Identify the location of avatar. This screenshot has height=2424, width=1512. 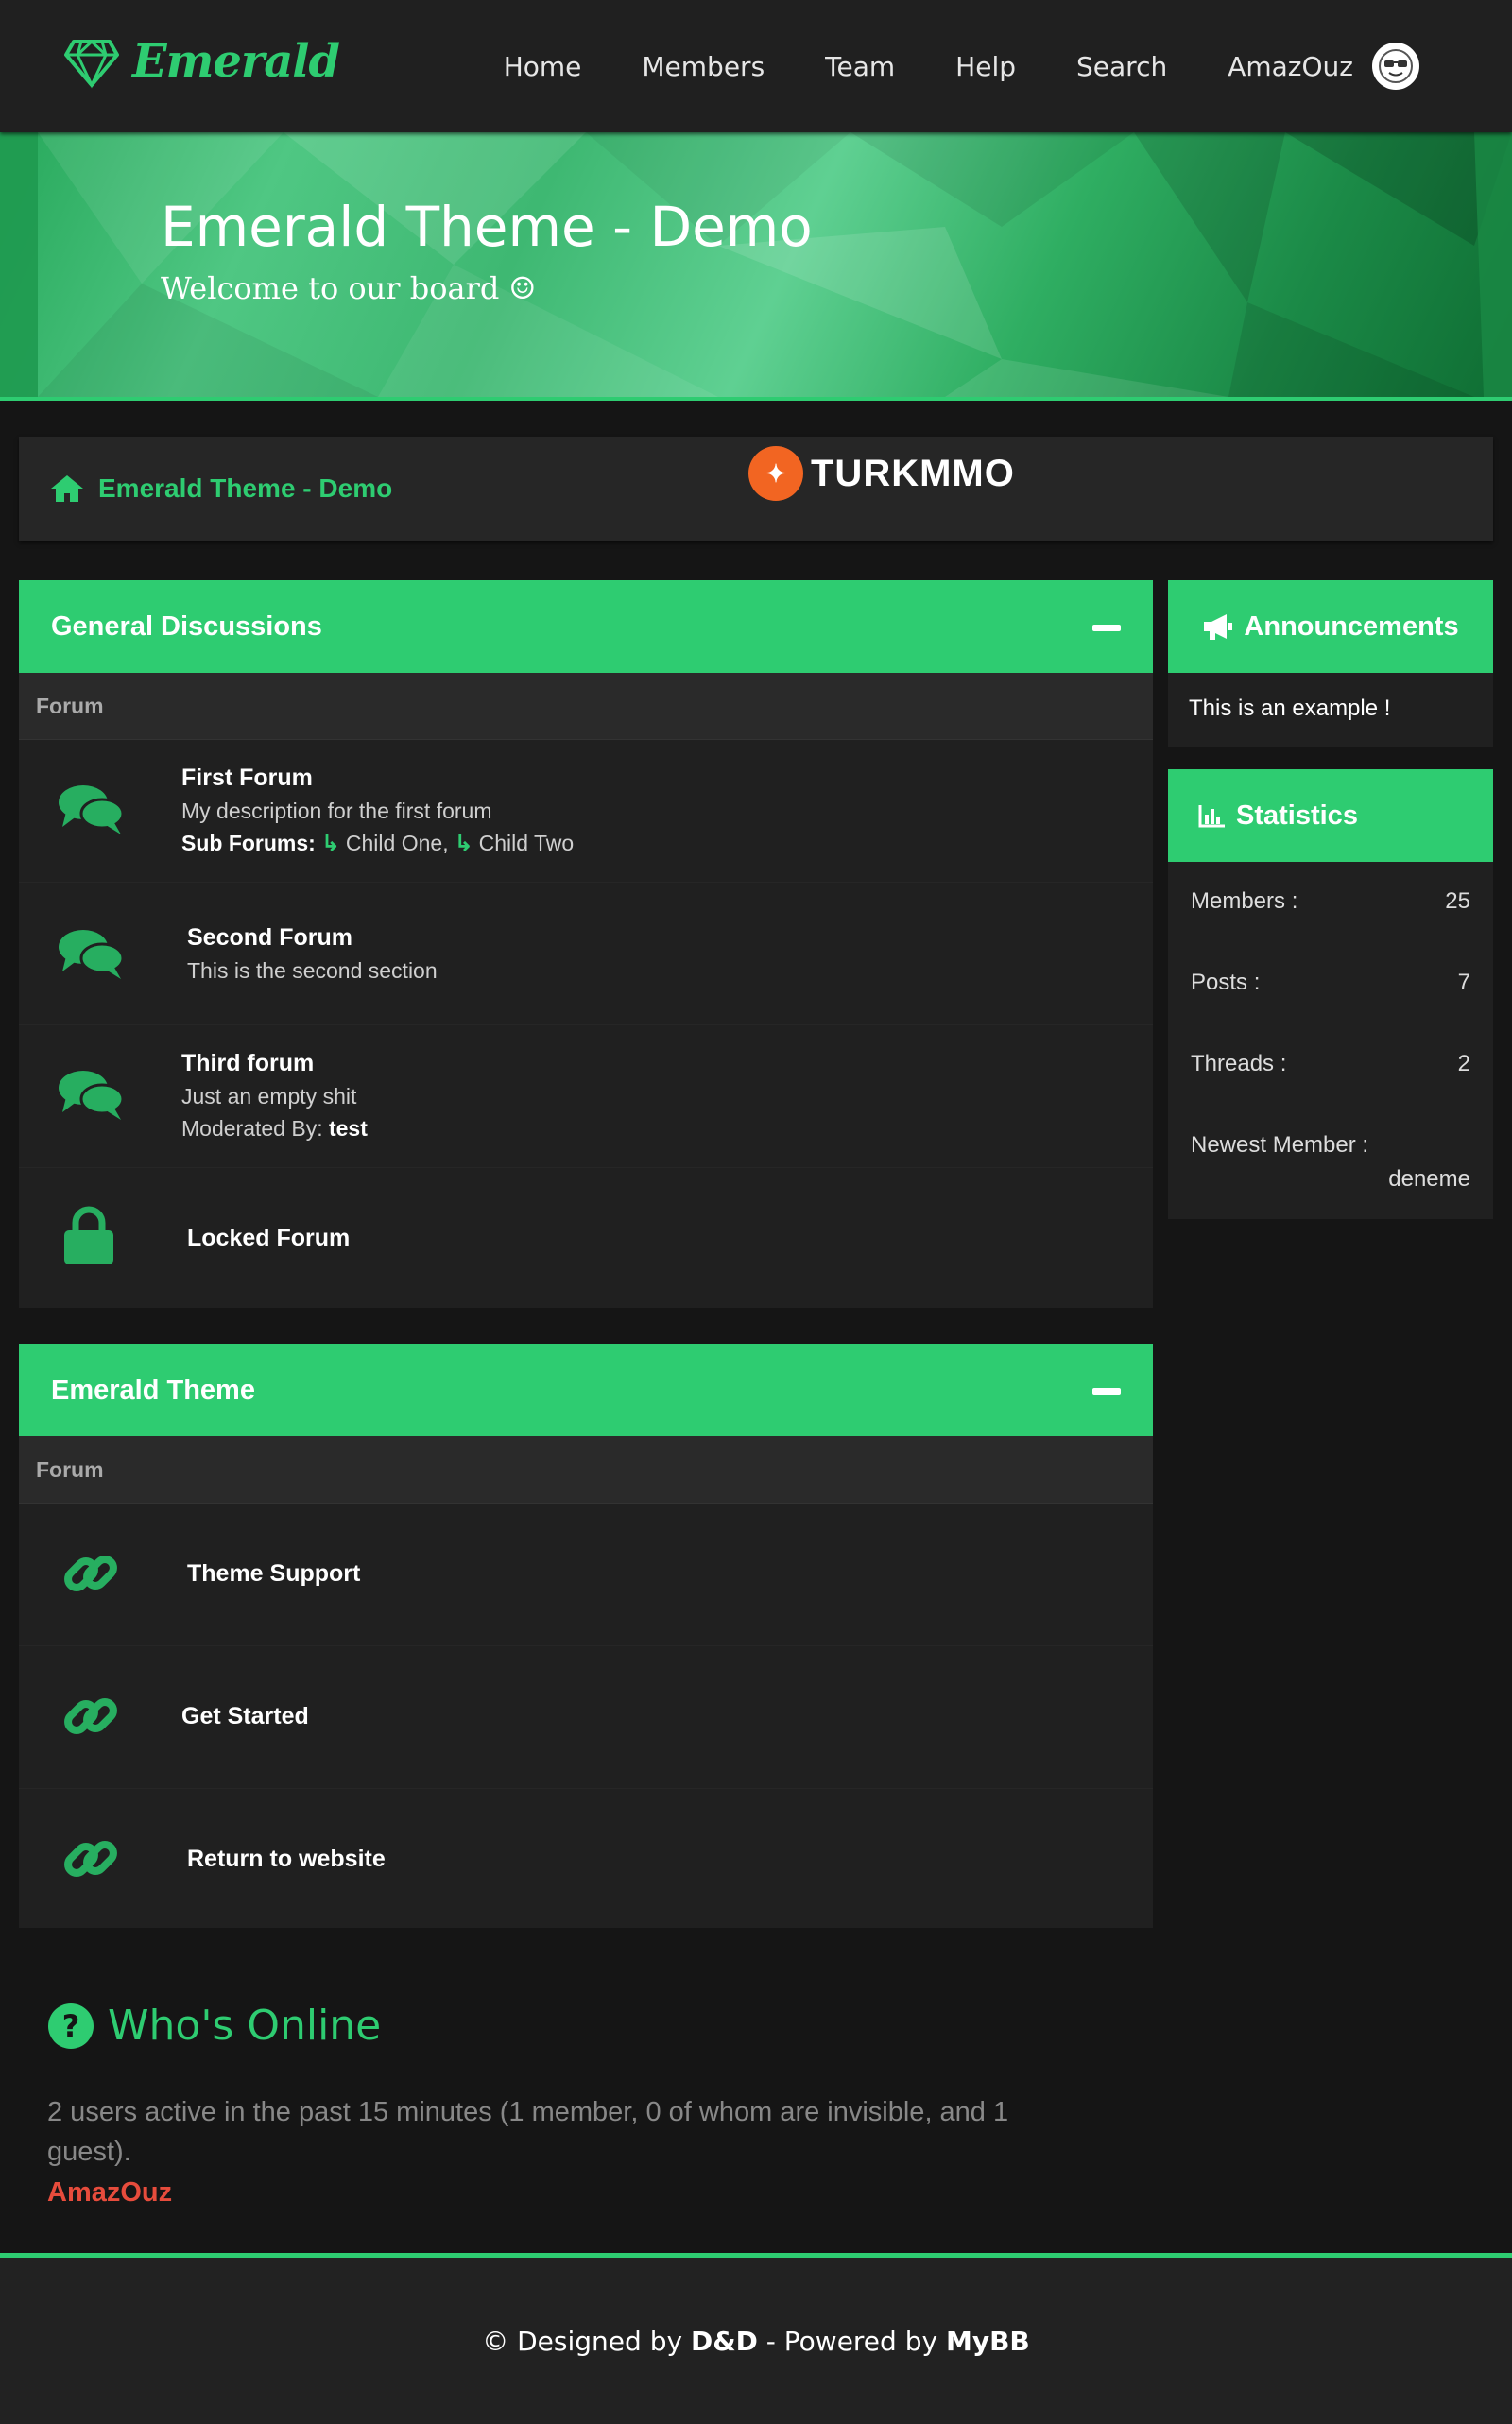
(1395, 66).